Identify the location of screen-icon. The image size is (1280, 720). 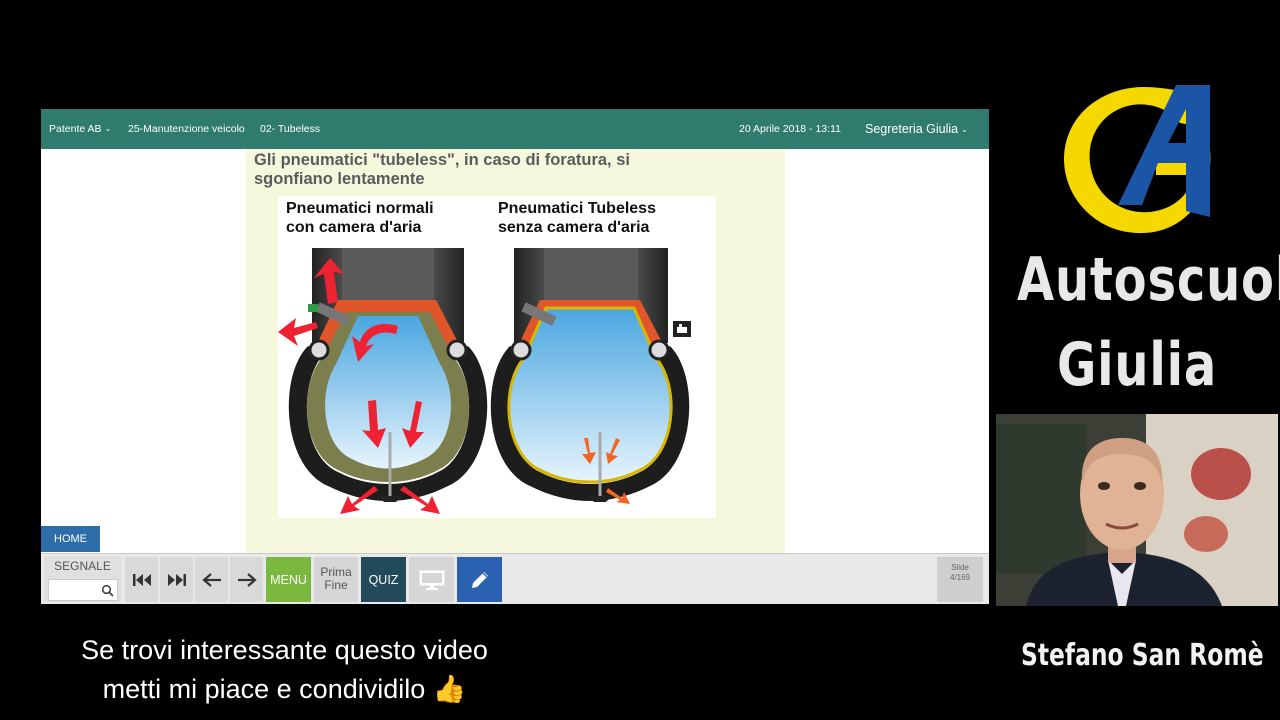
(431, 580).